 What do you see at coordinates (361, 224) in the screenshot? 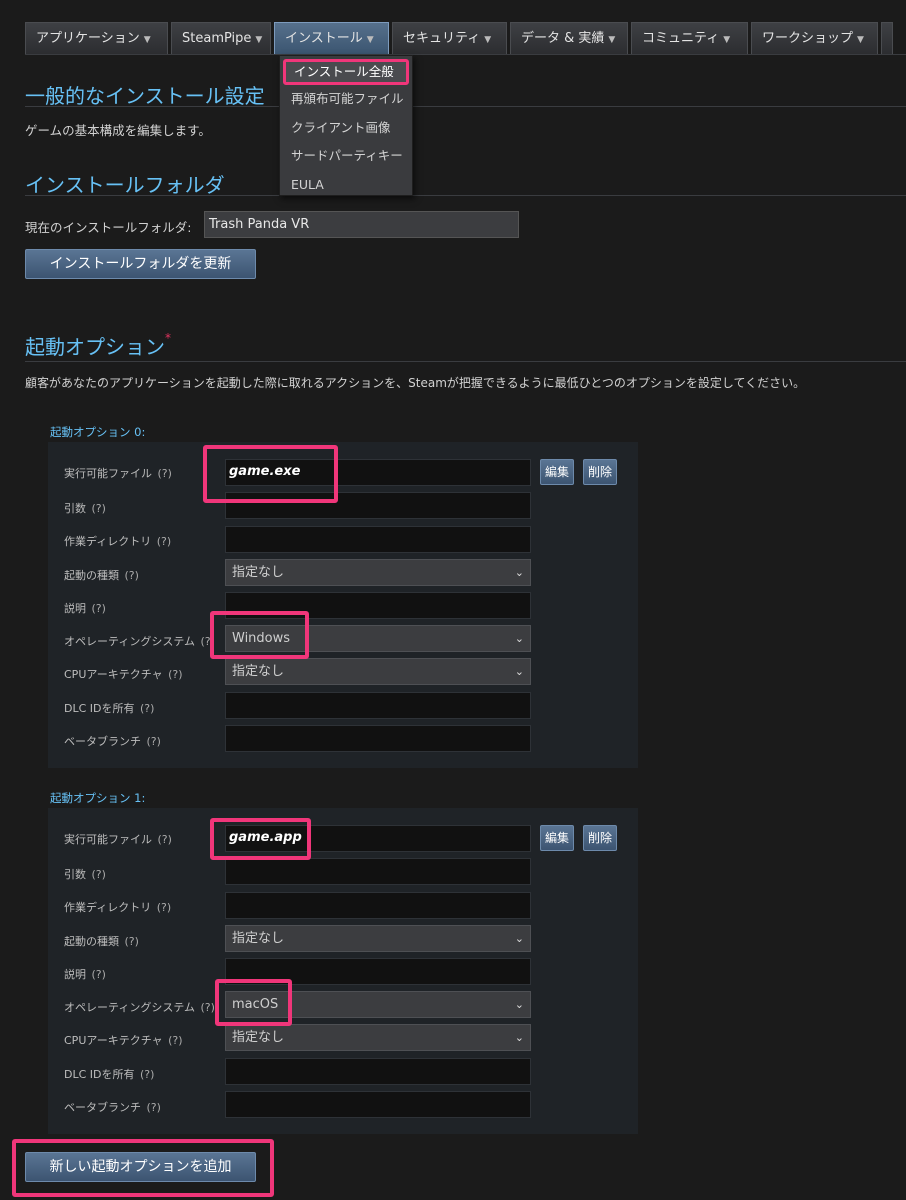
I see `install-folder-input: Trash Panda VR` at bounding box center [361, 224].